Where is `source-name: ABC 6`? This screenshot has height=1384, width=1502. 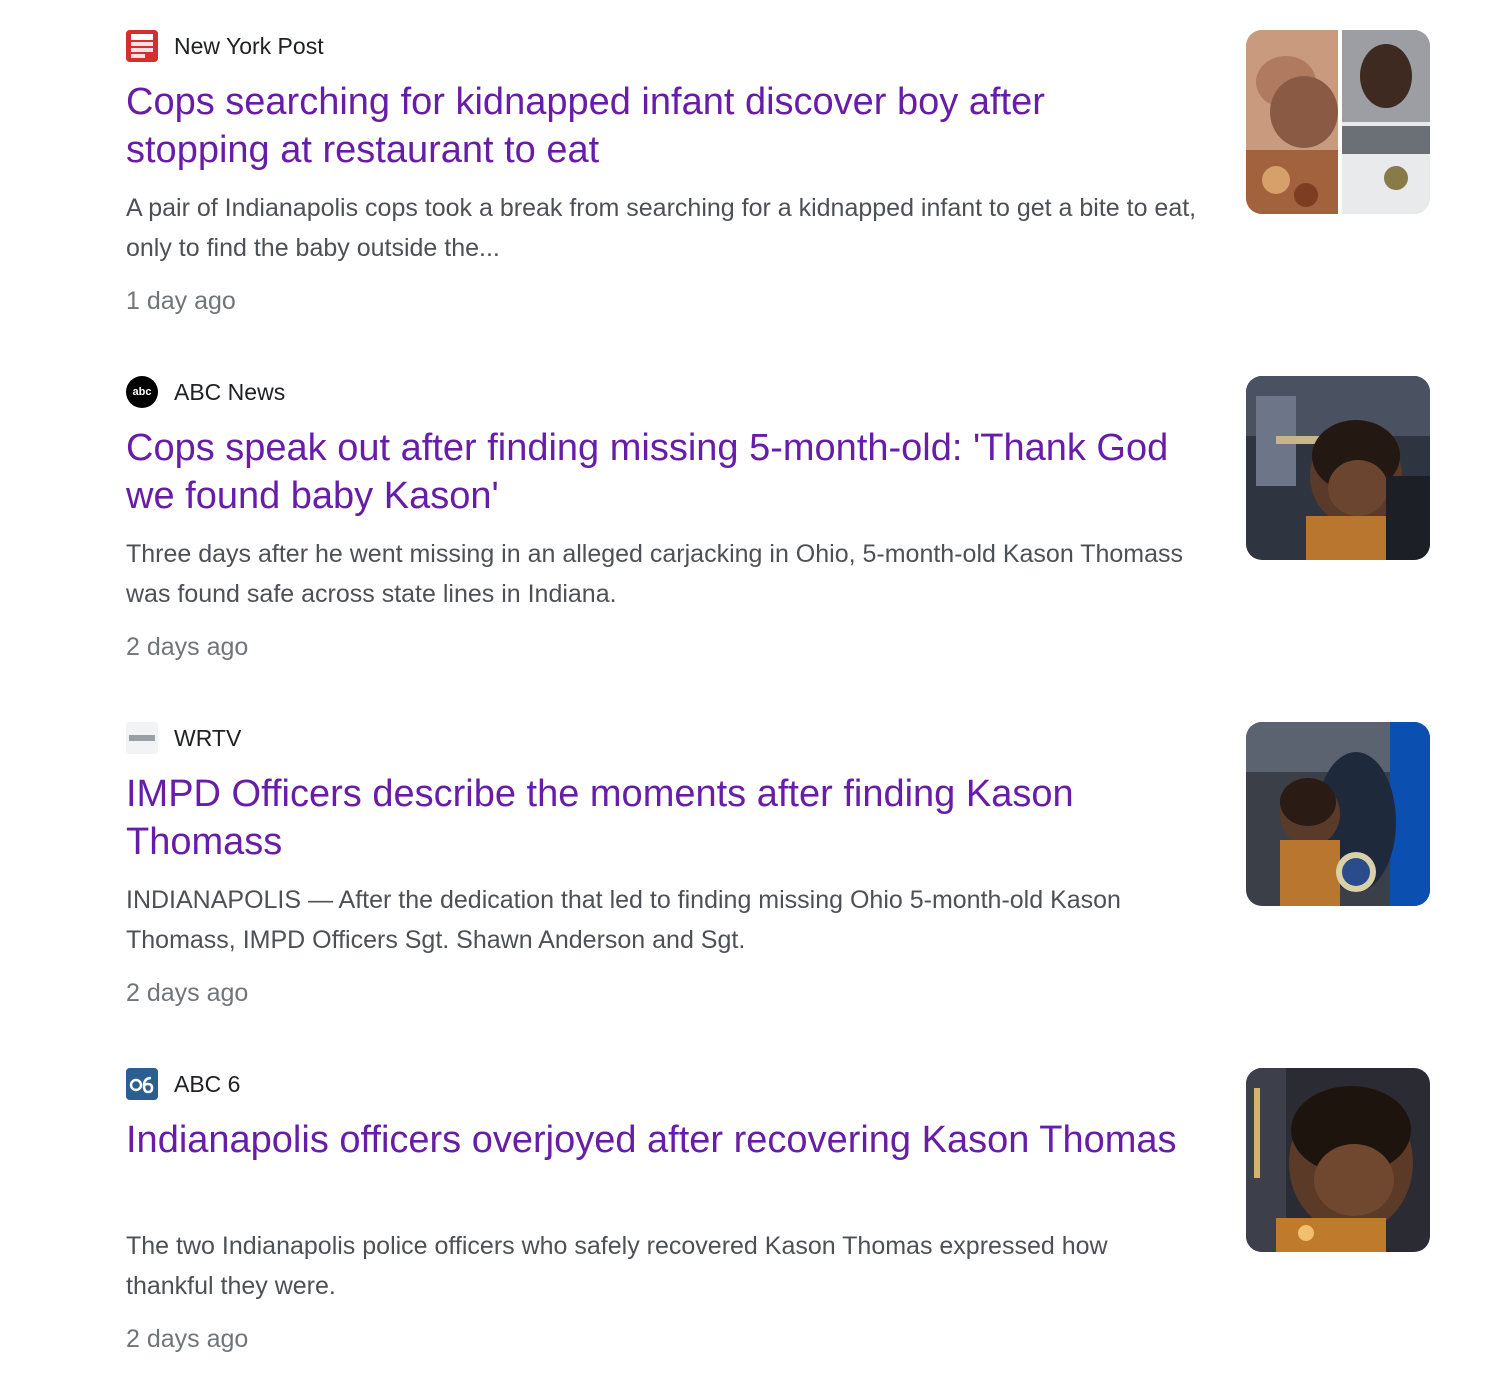
source-name: ABC 6 is located at coordinates (207, 1084).